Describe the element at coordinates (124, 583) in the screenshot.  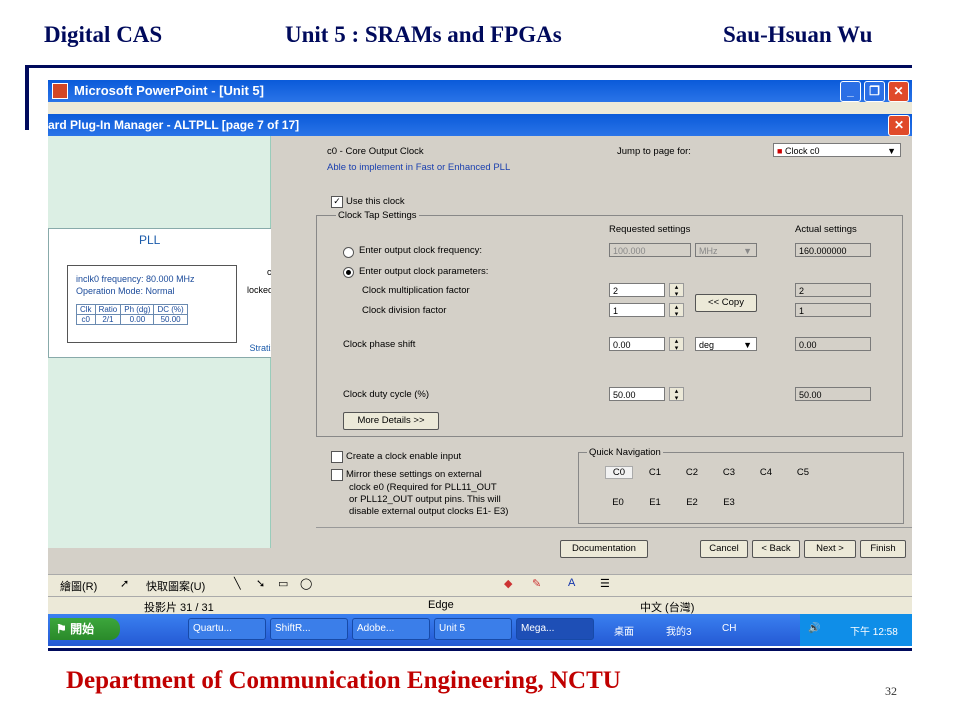
I see `select-arrow-icon: ➚` at that location.